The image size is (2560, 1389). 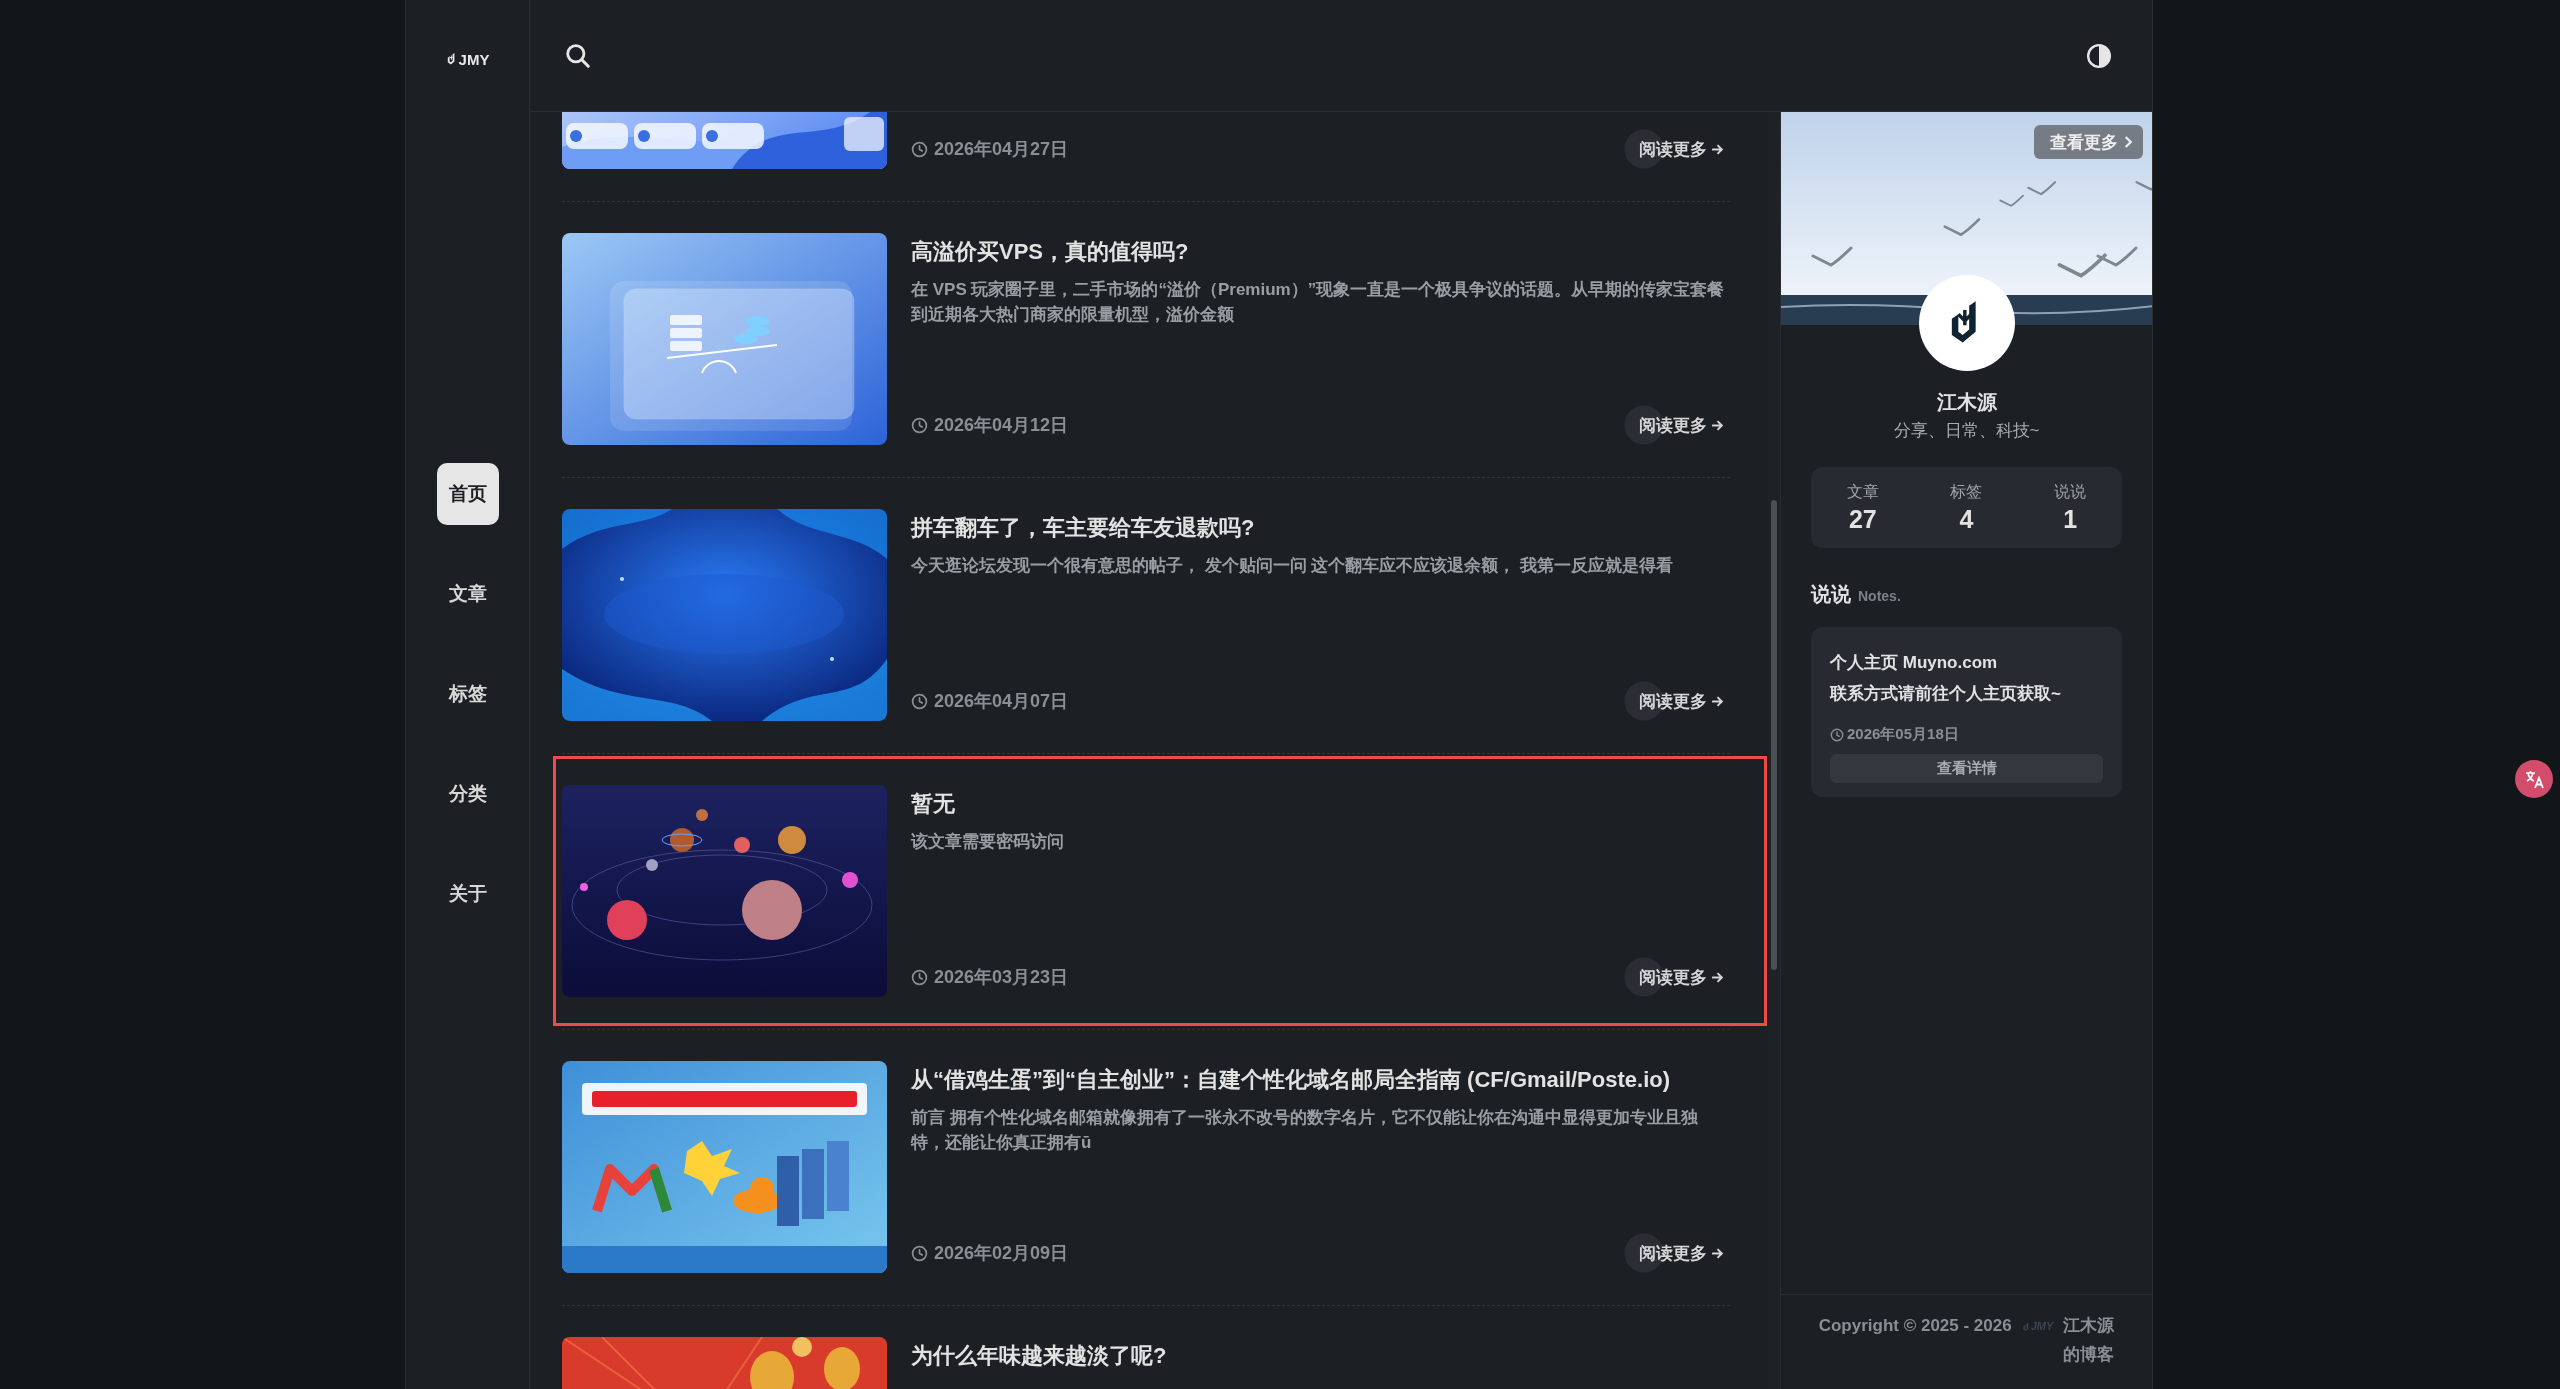 What do you see at coordinates (1862, 519) in the screenshot?
I see `stat-value: 27` at bounding box center [1862, 519].